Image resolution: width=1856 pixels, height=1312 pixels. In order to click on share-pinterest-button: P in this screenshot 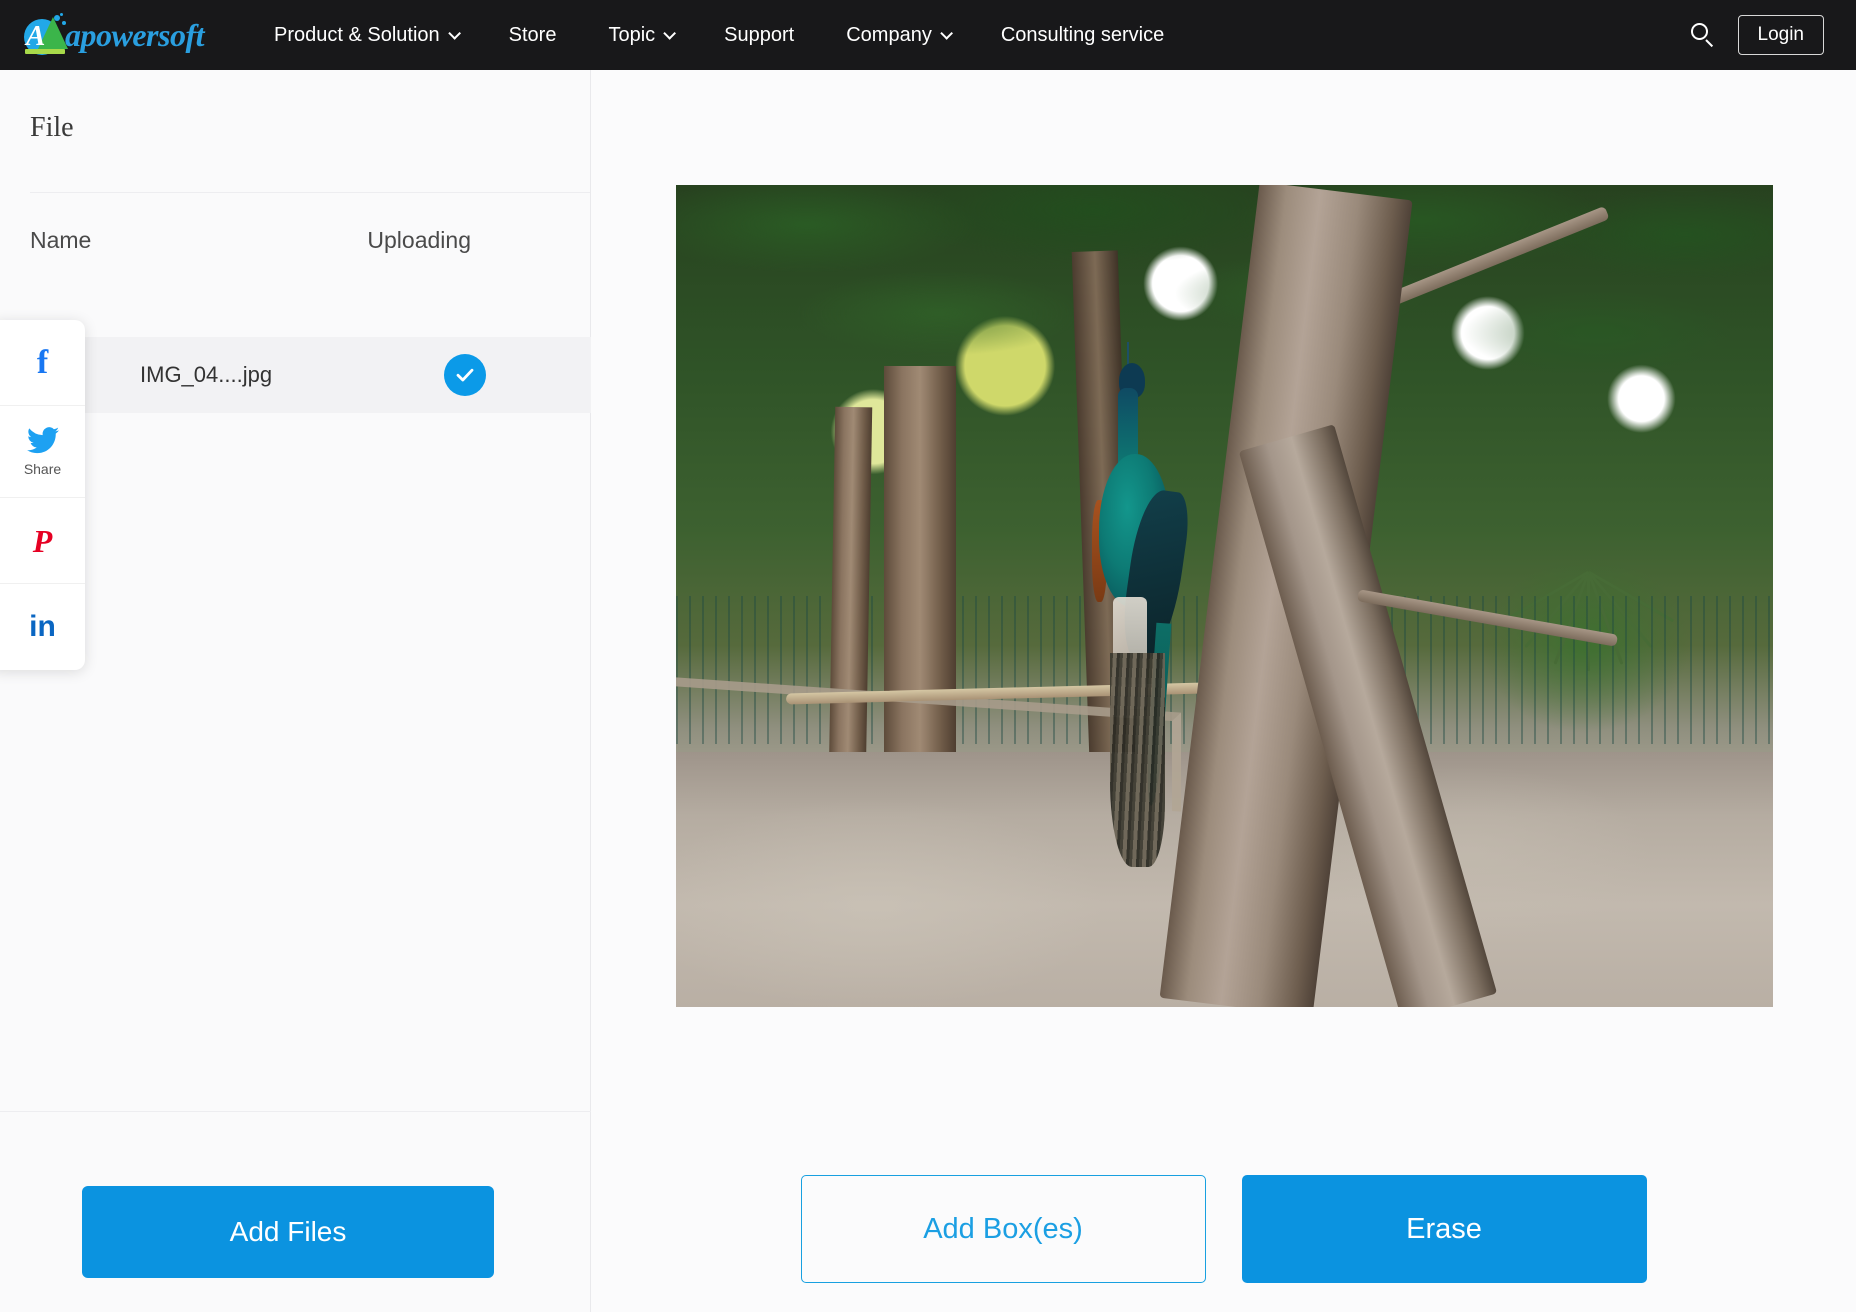, I will do `click(42, 541)`.